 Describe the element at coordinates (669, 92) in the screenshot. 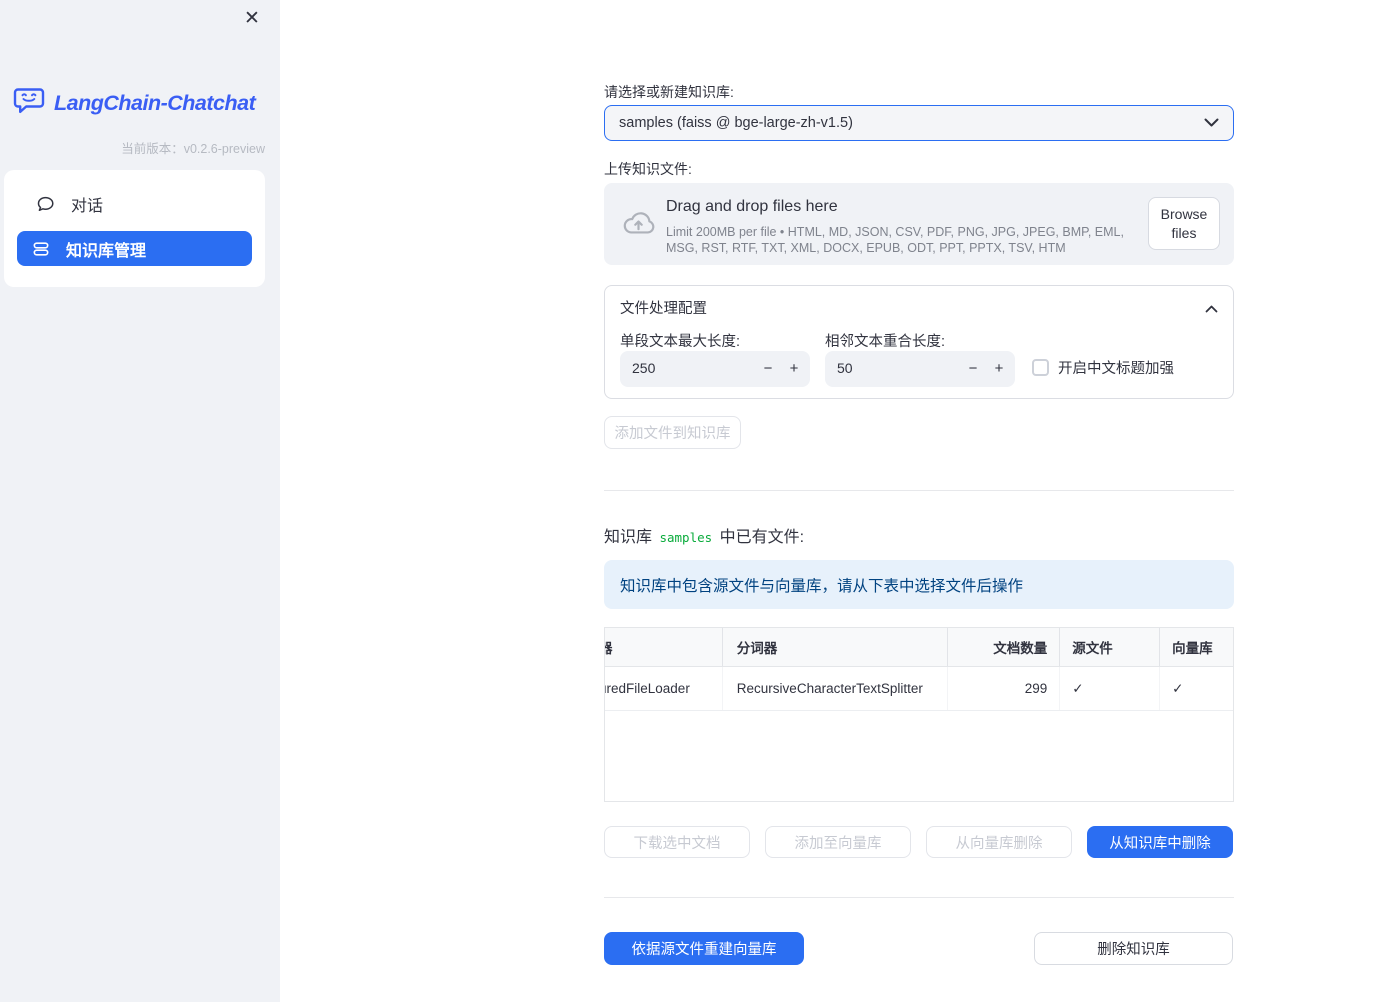

I see `kb-select-label: 请选择或新建知识库:` at that location.